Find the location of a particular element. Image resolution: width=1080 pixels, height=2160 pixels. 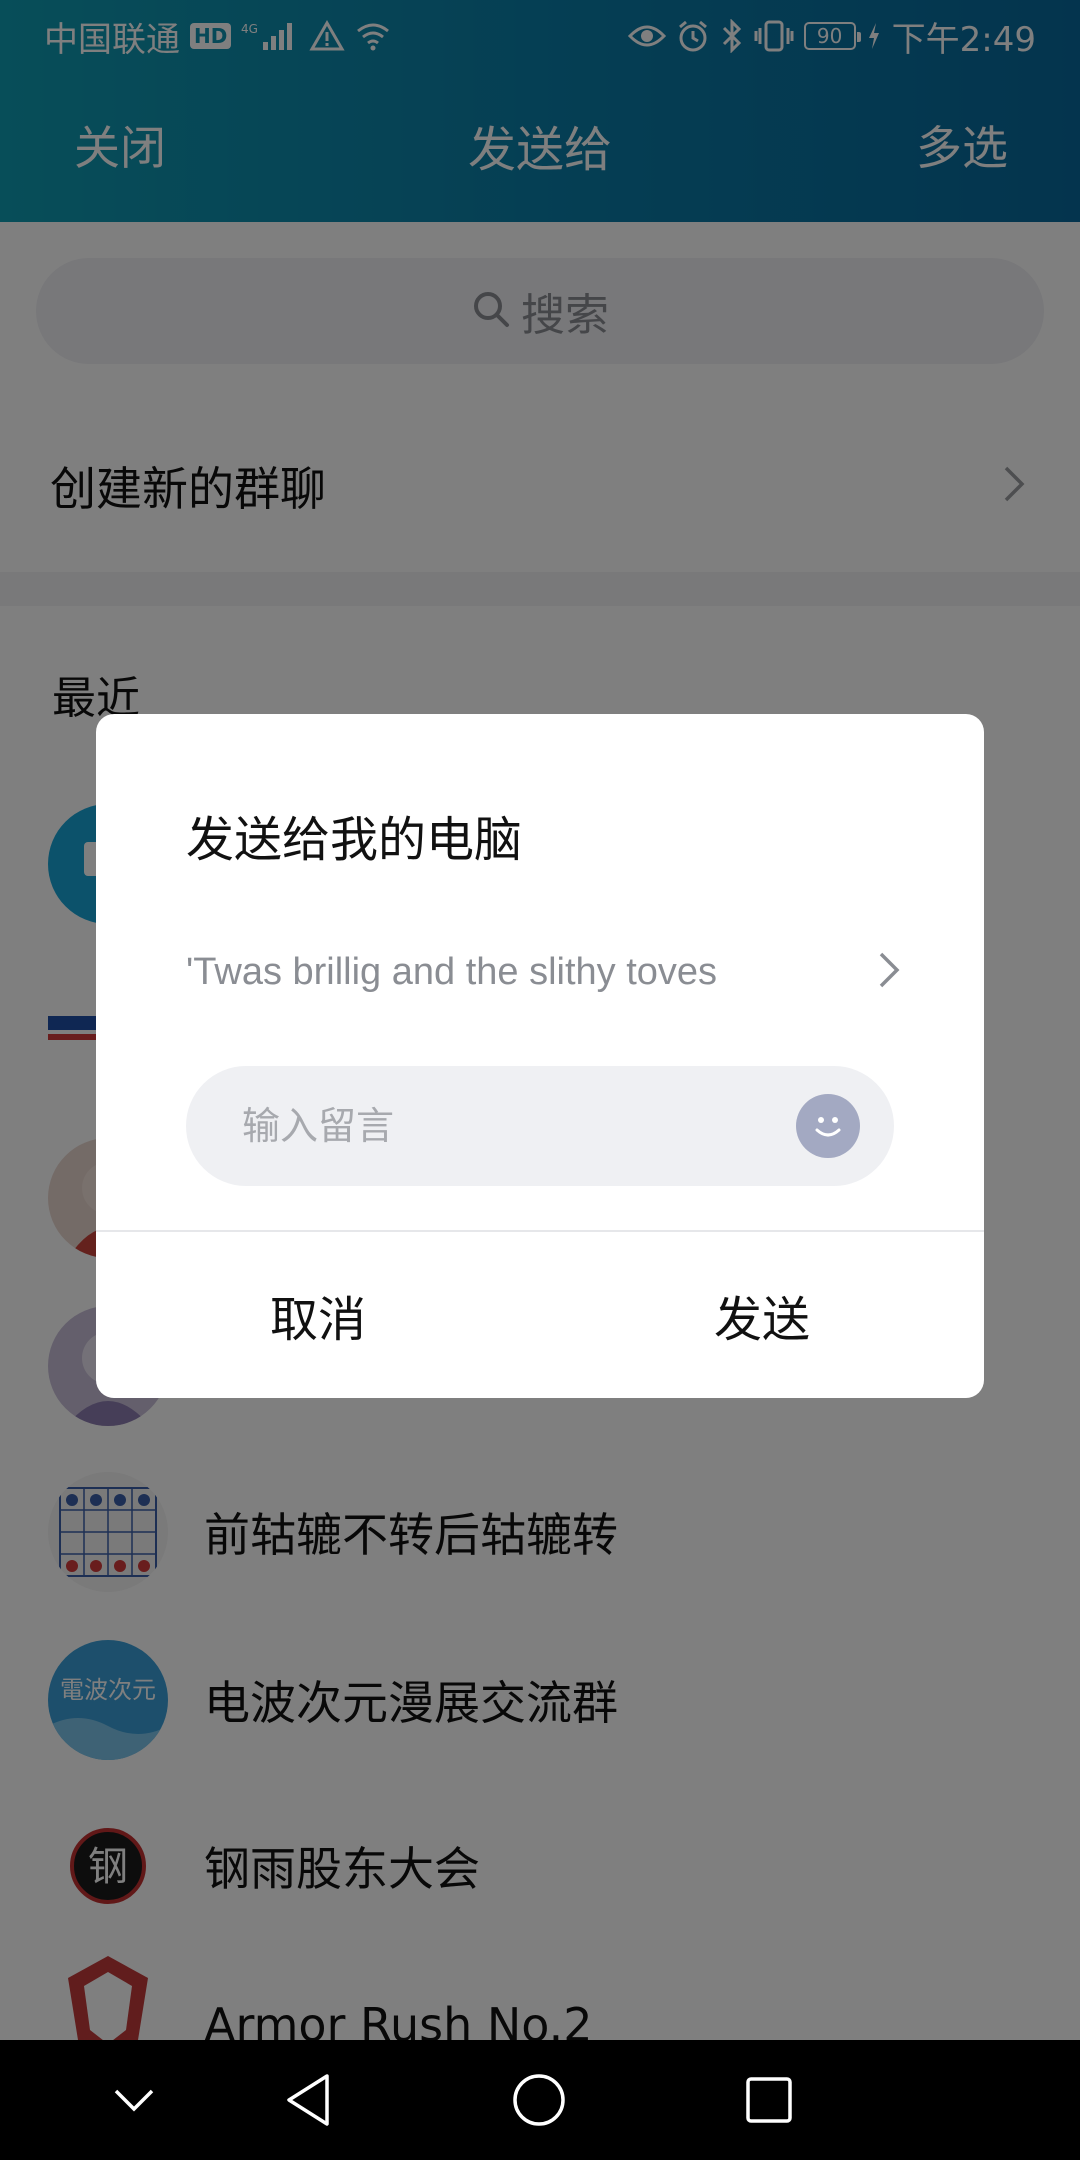

dialog-title: 发送给我的电脑 is located at coordinates (354, 840).